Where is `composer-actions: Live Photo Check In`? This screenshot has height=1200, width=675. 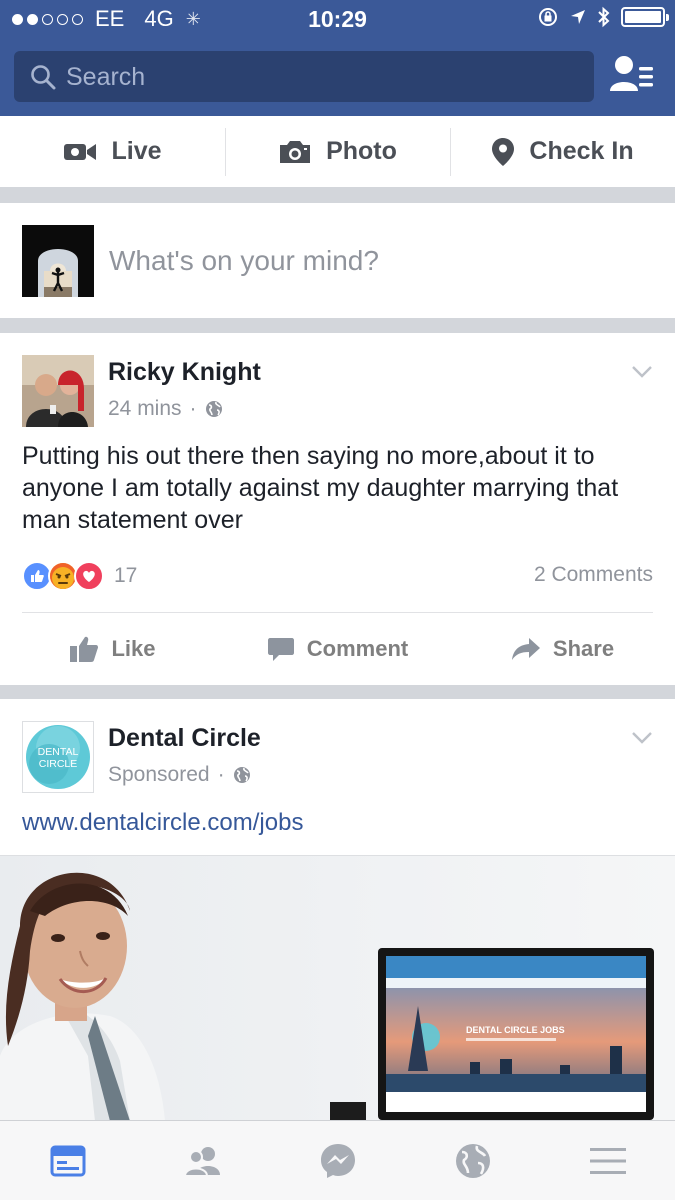
composer-actions: Live Photo Check In is located at coordinates (337, 151).